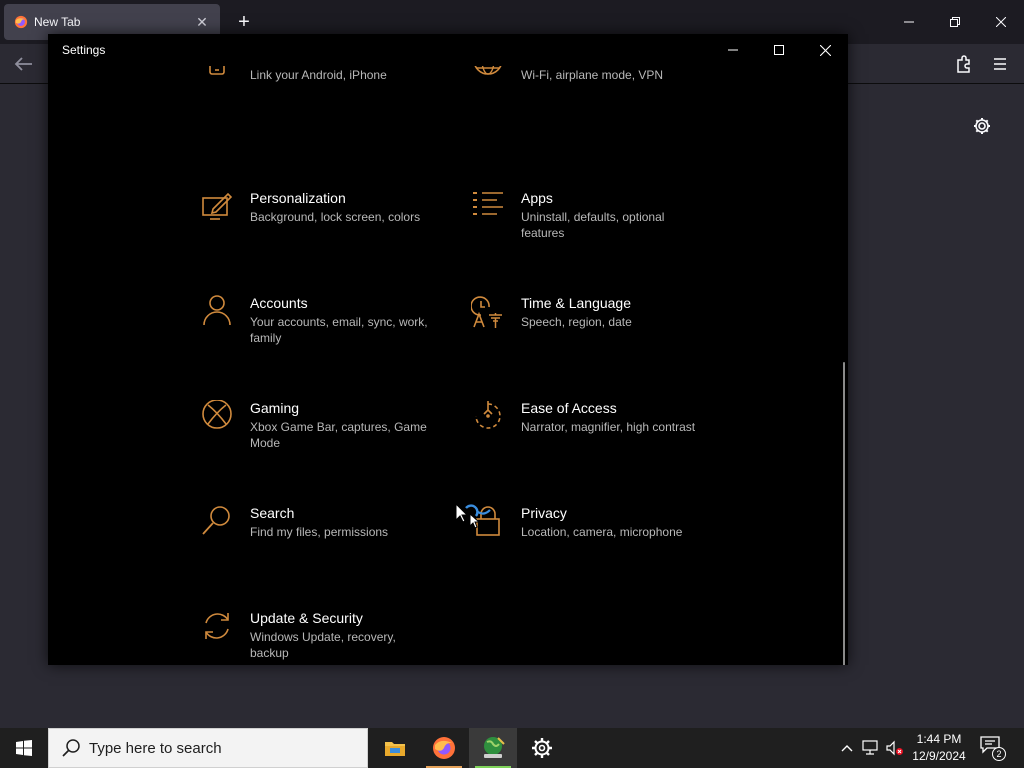 The height and width of the screenshot is (768, 1024). I want to click on settings-tile-network: Wi-Fi, airplane mode, VPN, so click(601, 97).